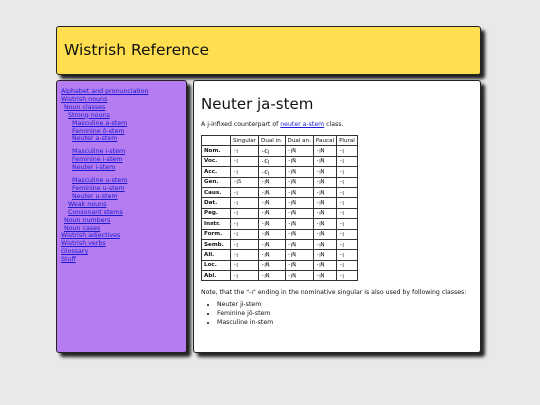 The height and width of the screenshot is (405, 540). Describe the element at coordinates (121, 205) in the screenshot. I see `sidebar-link: Weak nouns` at that location.